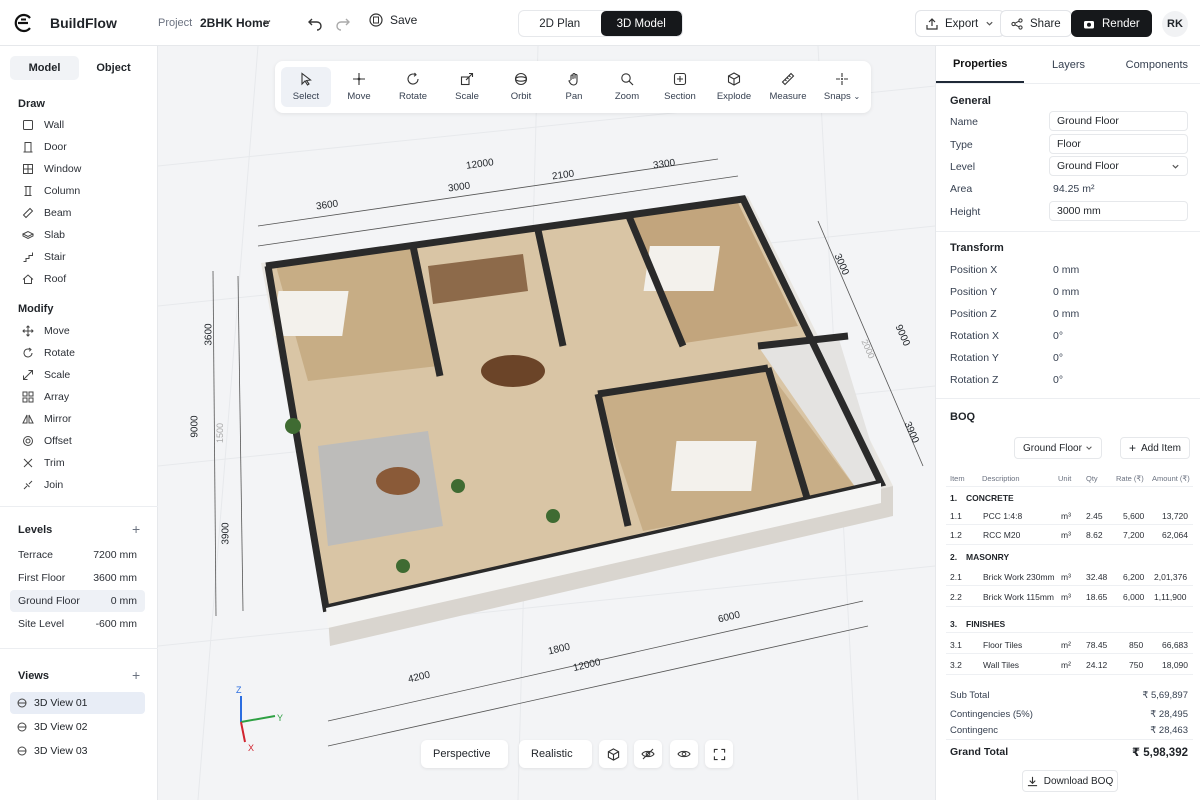 Image resolution: width=1200 pixels, height=800 pixels. I want to click on tool-rotate: Rotate, so click(48, 353).